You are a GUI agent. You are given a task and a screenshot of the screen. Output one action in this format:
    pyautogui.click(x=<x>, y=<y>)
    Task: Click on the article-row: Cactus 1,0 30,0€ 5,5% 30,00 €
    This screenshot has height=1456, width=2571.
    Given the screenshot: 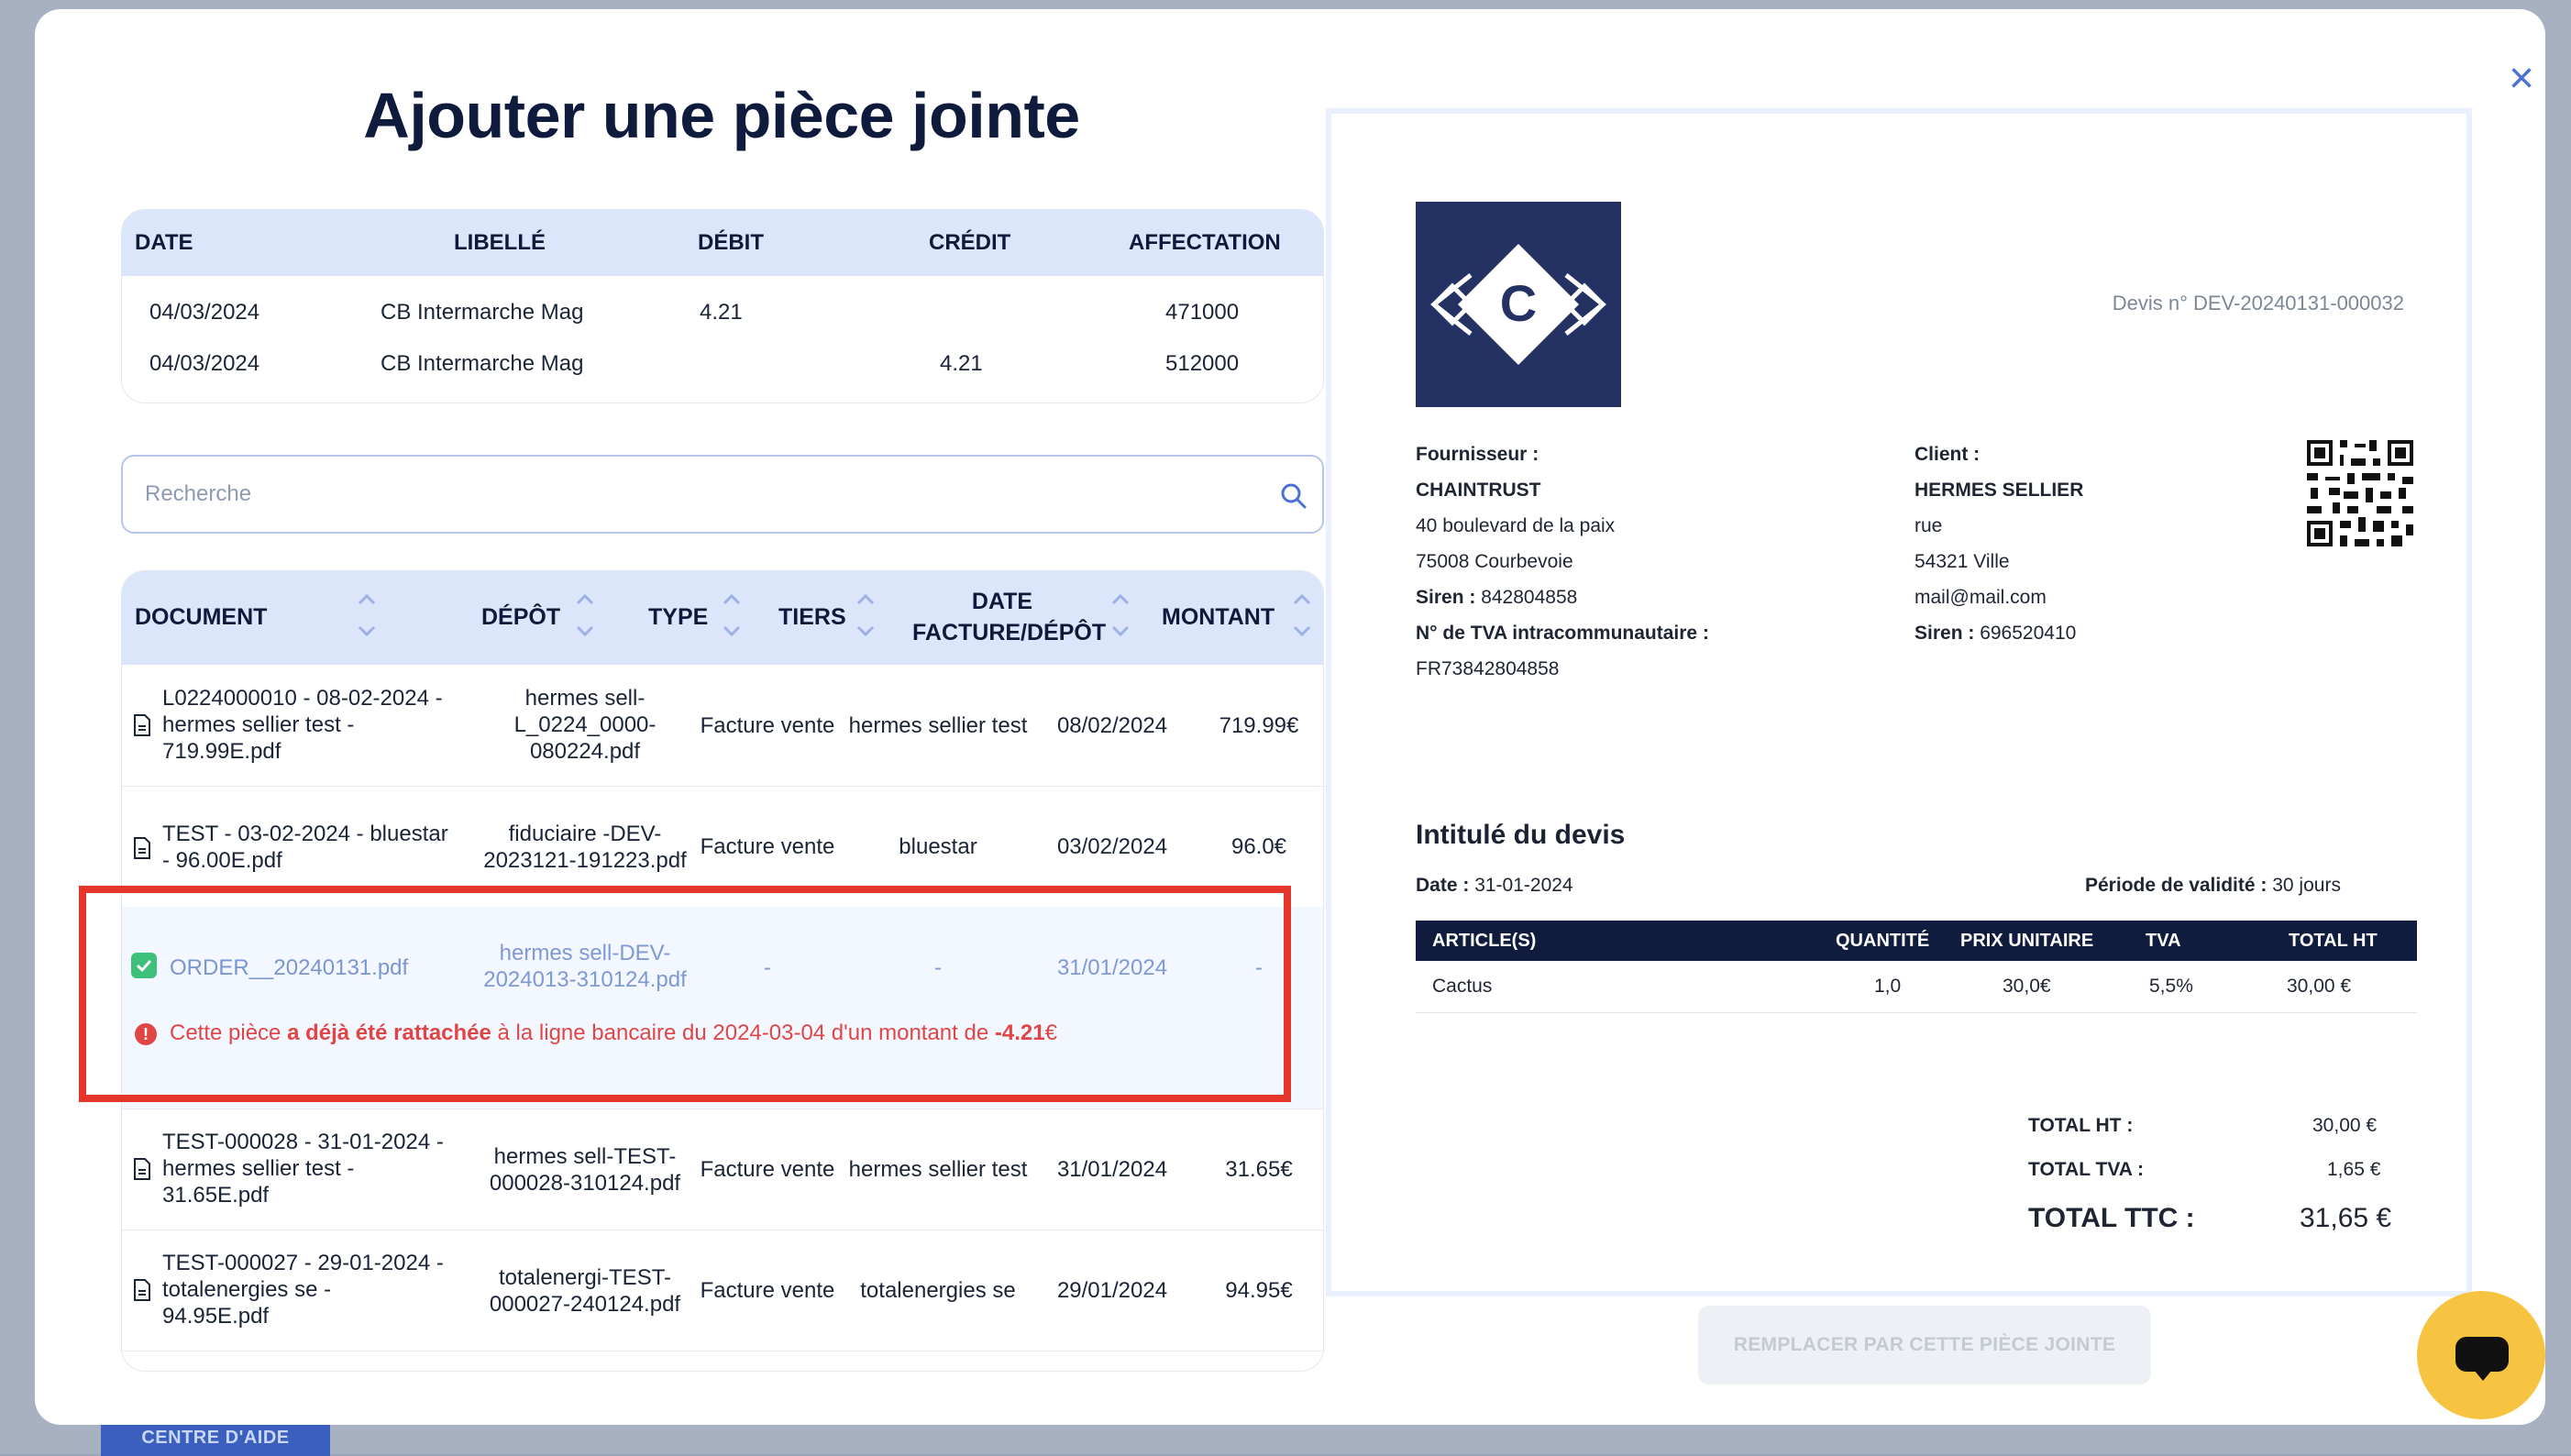 What is the action you would take?
    pyautogui.click(x=1916, y=987)
    